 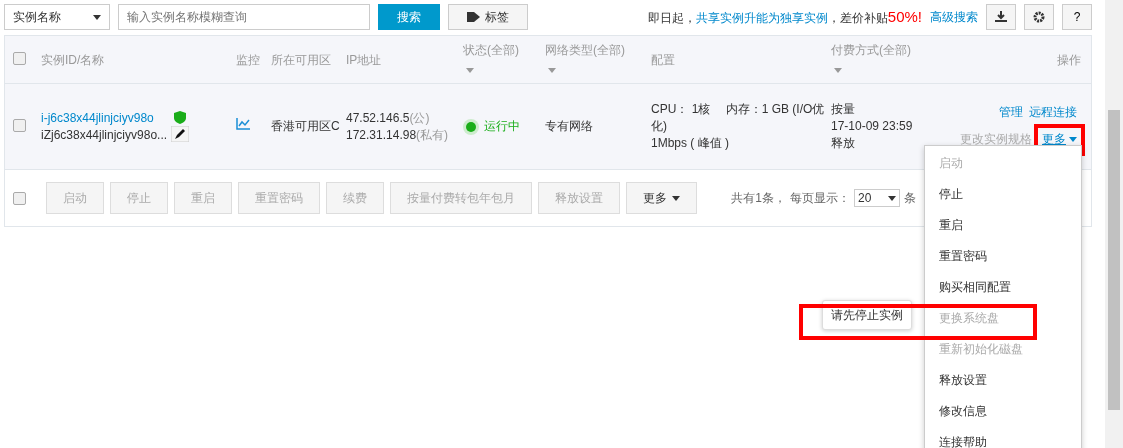 I want to click on private-ip: 172.31.14.98(私有), so click(x=398, y=135).